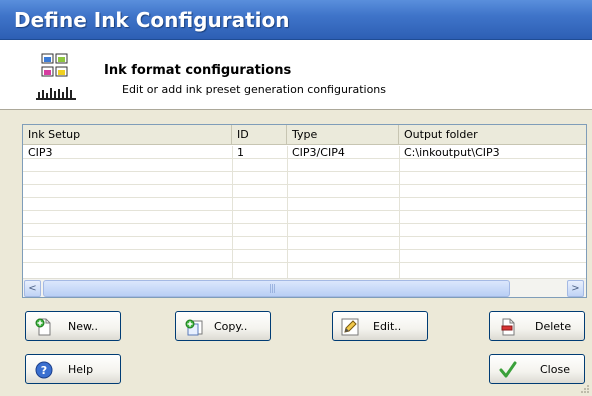 This screenshot has height=396, width=592. Describe the element at coordinates (43, 327) in the screenshot. I see `new-document-icon` at that location.